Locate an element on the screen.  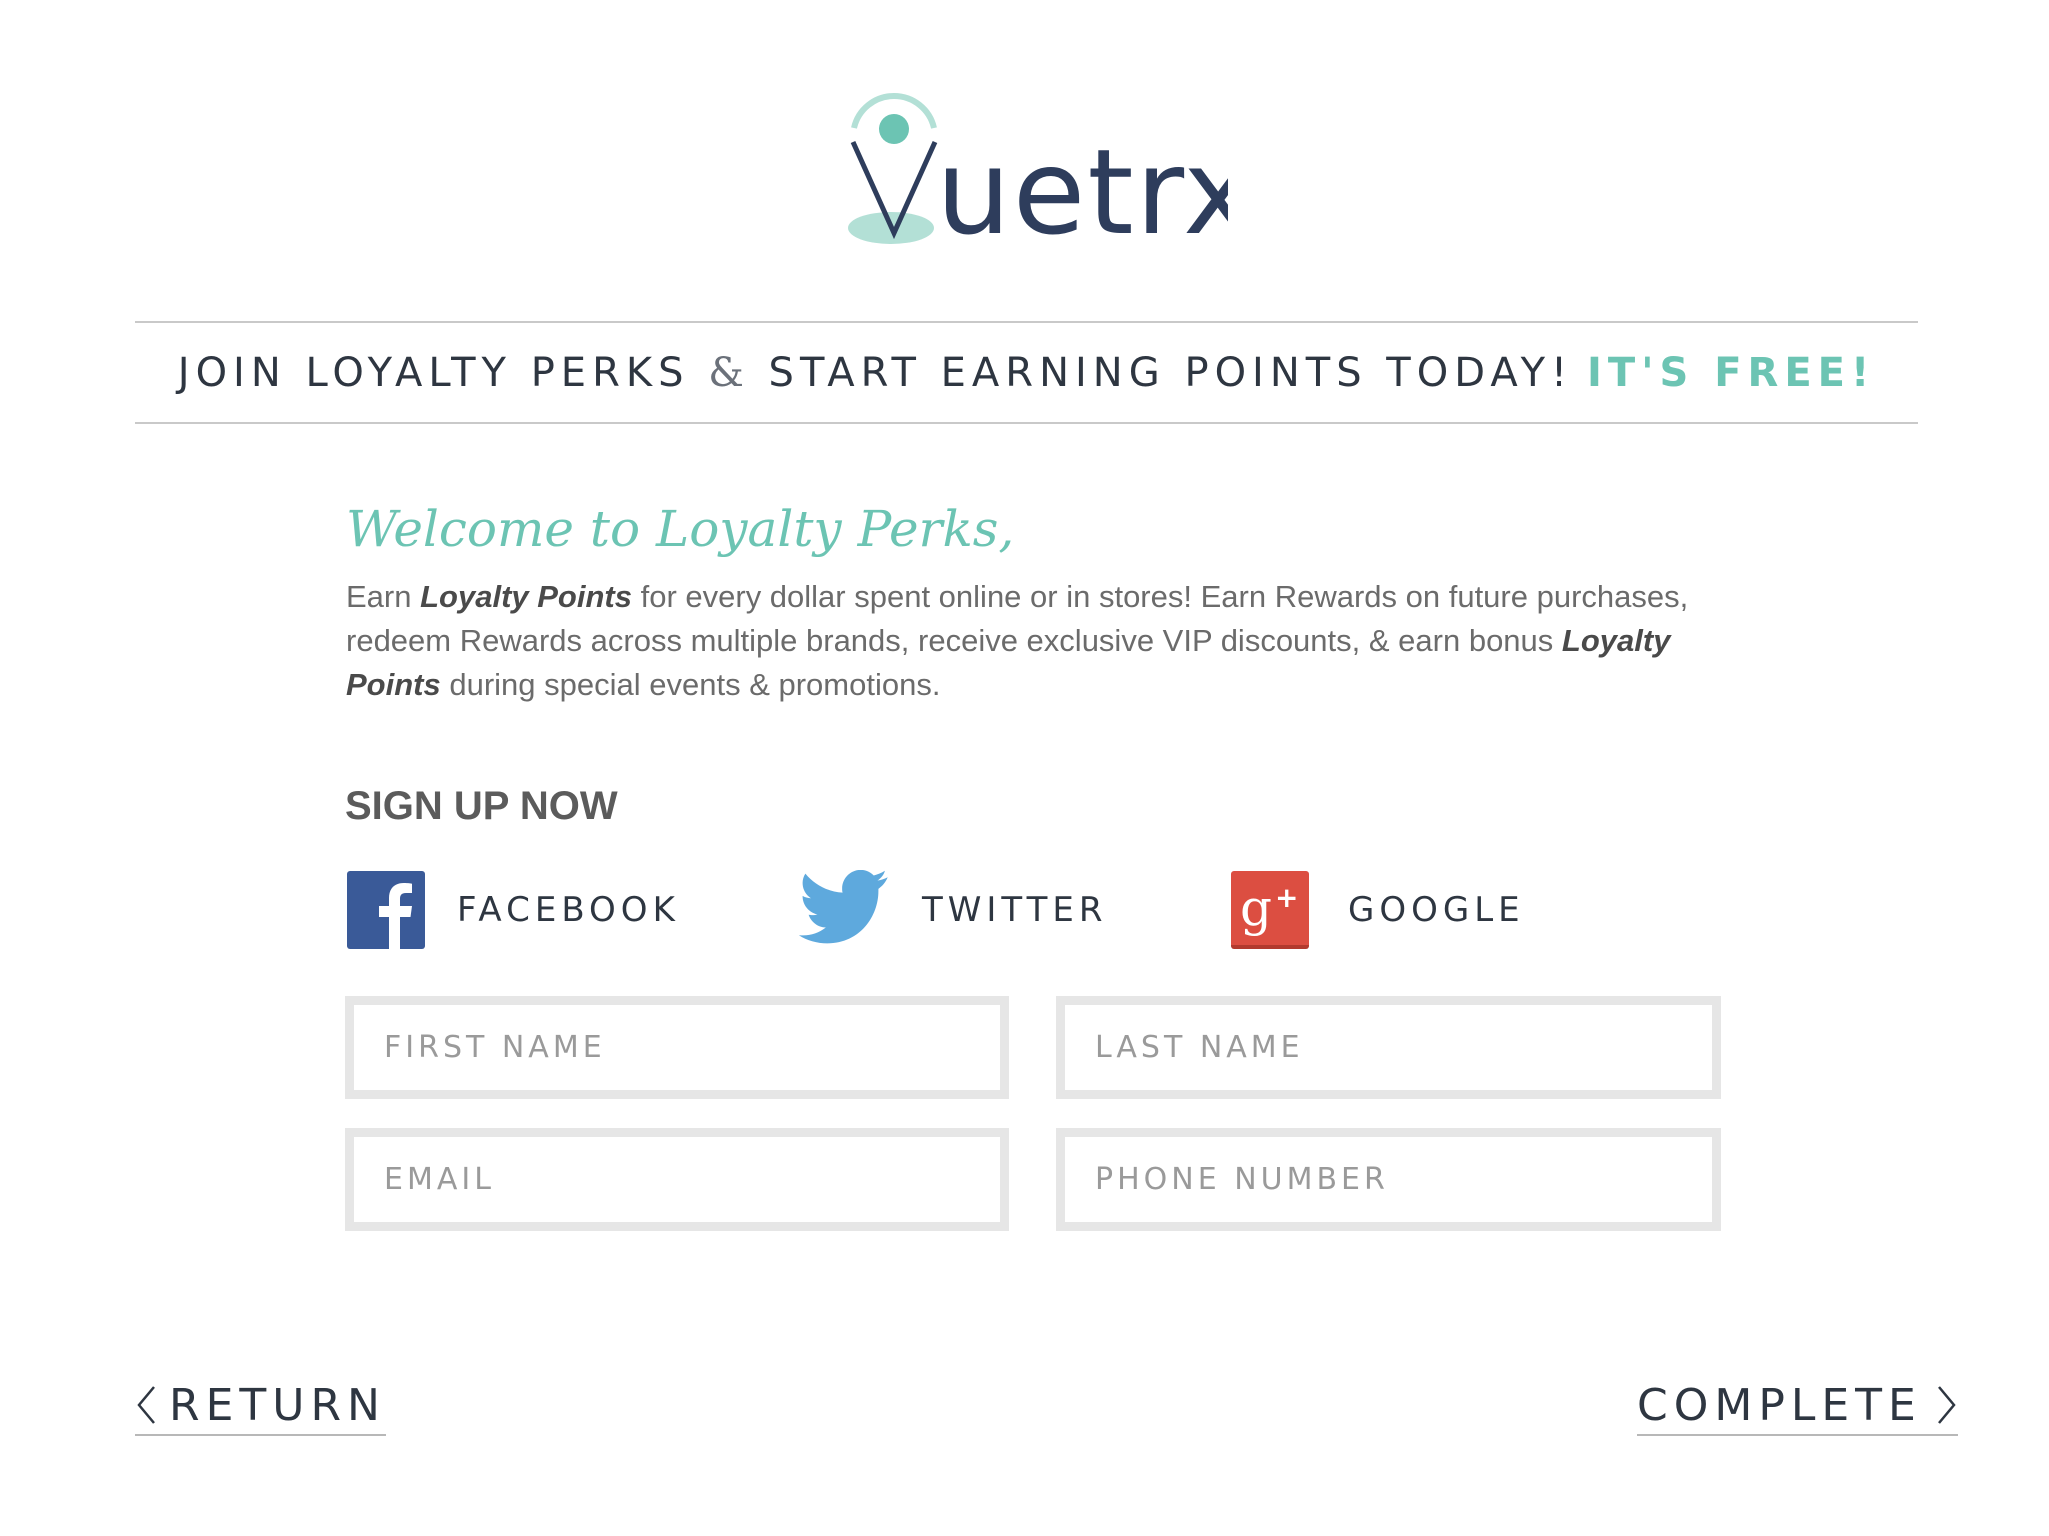
complete-button: COMPLETE is located at coordinates (1797, 1406).